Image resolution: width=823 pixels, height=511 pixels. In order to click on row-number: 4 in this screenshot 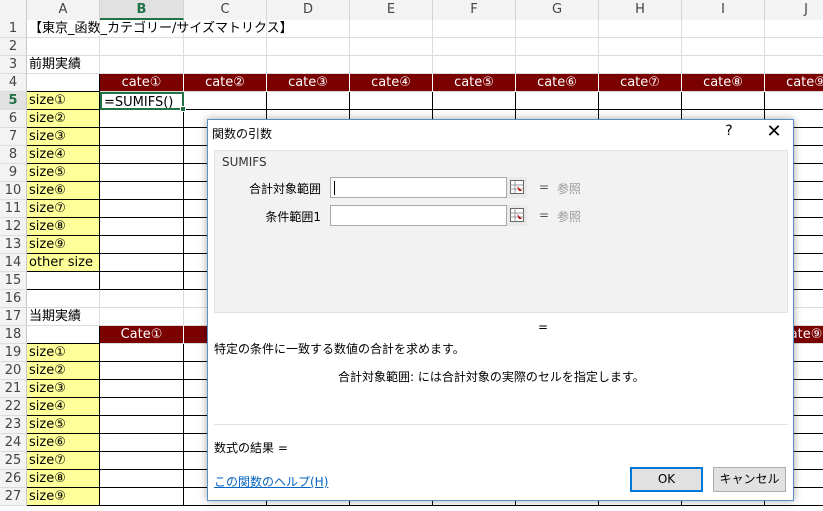, I will do `click(13, 83)`.